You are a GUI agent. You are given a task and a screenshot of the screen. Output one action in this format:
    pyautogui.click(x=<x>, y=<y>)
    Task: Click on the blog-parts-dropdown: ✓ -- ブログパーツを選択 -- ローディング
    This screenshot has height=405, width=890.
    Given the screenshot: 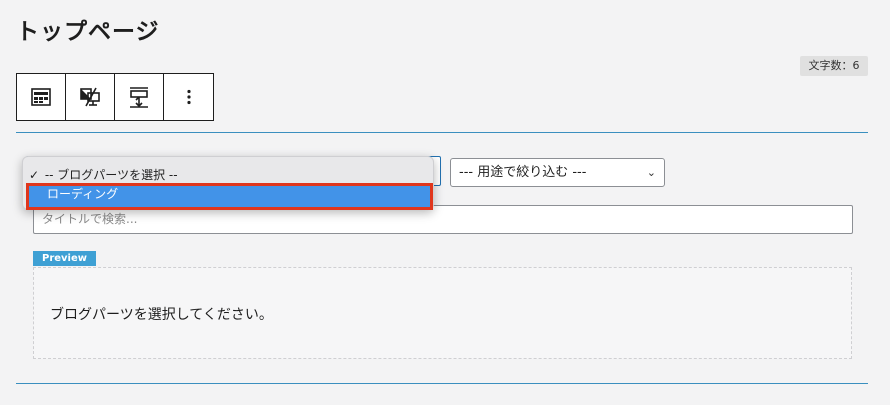 What is the action you would take?
    pyautogui.click(x=228, y=183)
    